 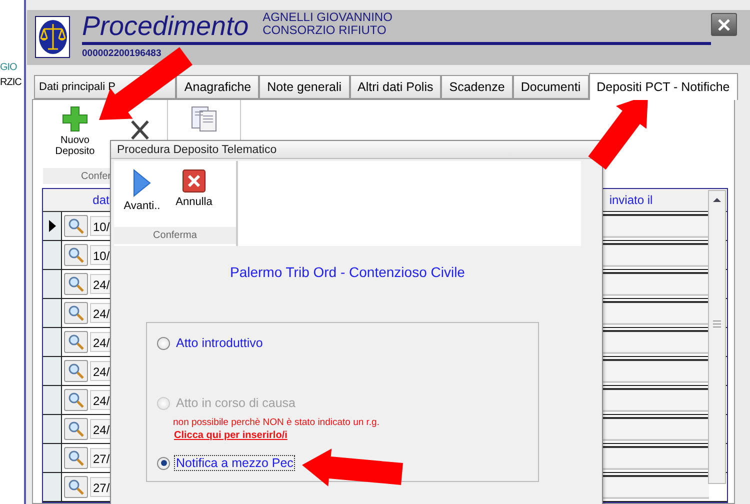 What do you see at coordinates (194, 181) in the screenshot?
I see `cancel-icon` at bounding box center [194, 181].